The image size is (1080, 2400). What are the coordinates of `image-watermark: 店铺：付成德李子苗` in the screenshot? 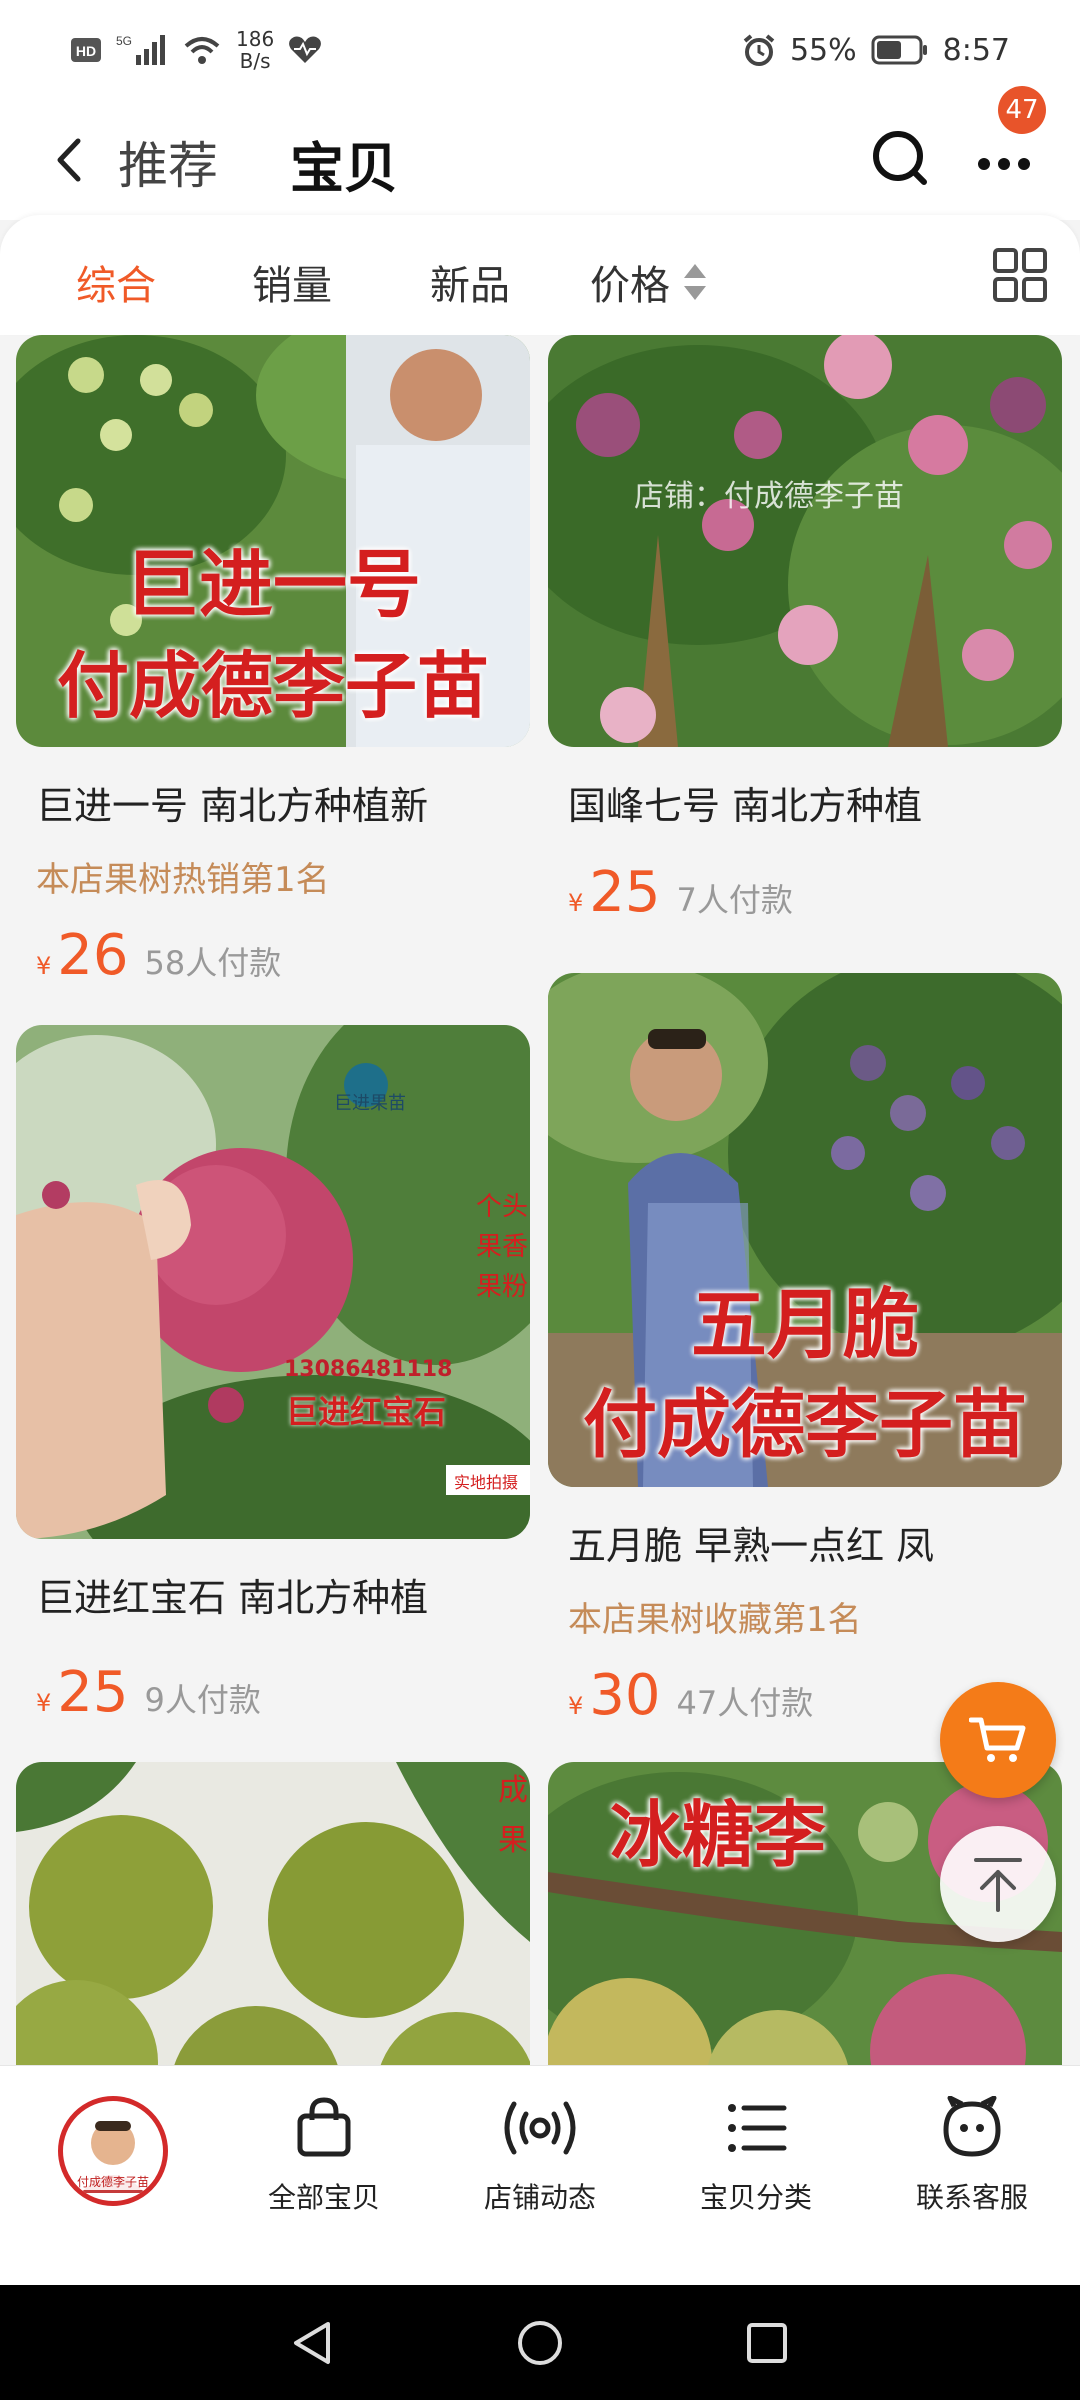 It's located at (769, 496).